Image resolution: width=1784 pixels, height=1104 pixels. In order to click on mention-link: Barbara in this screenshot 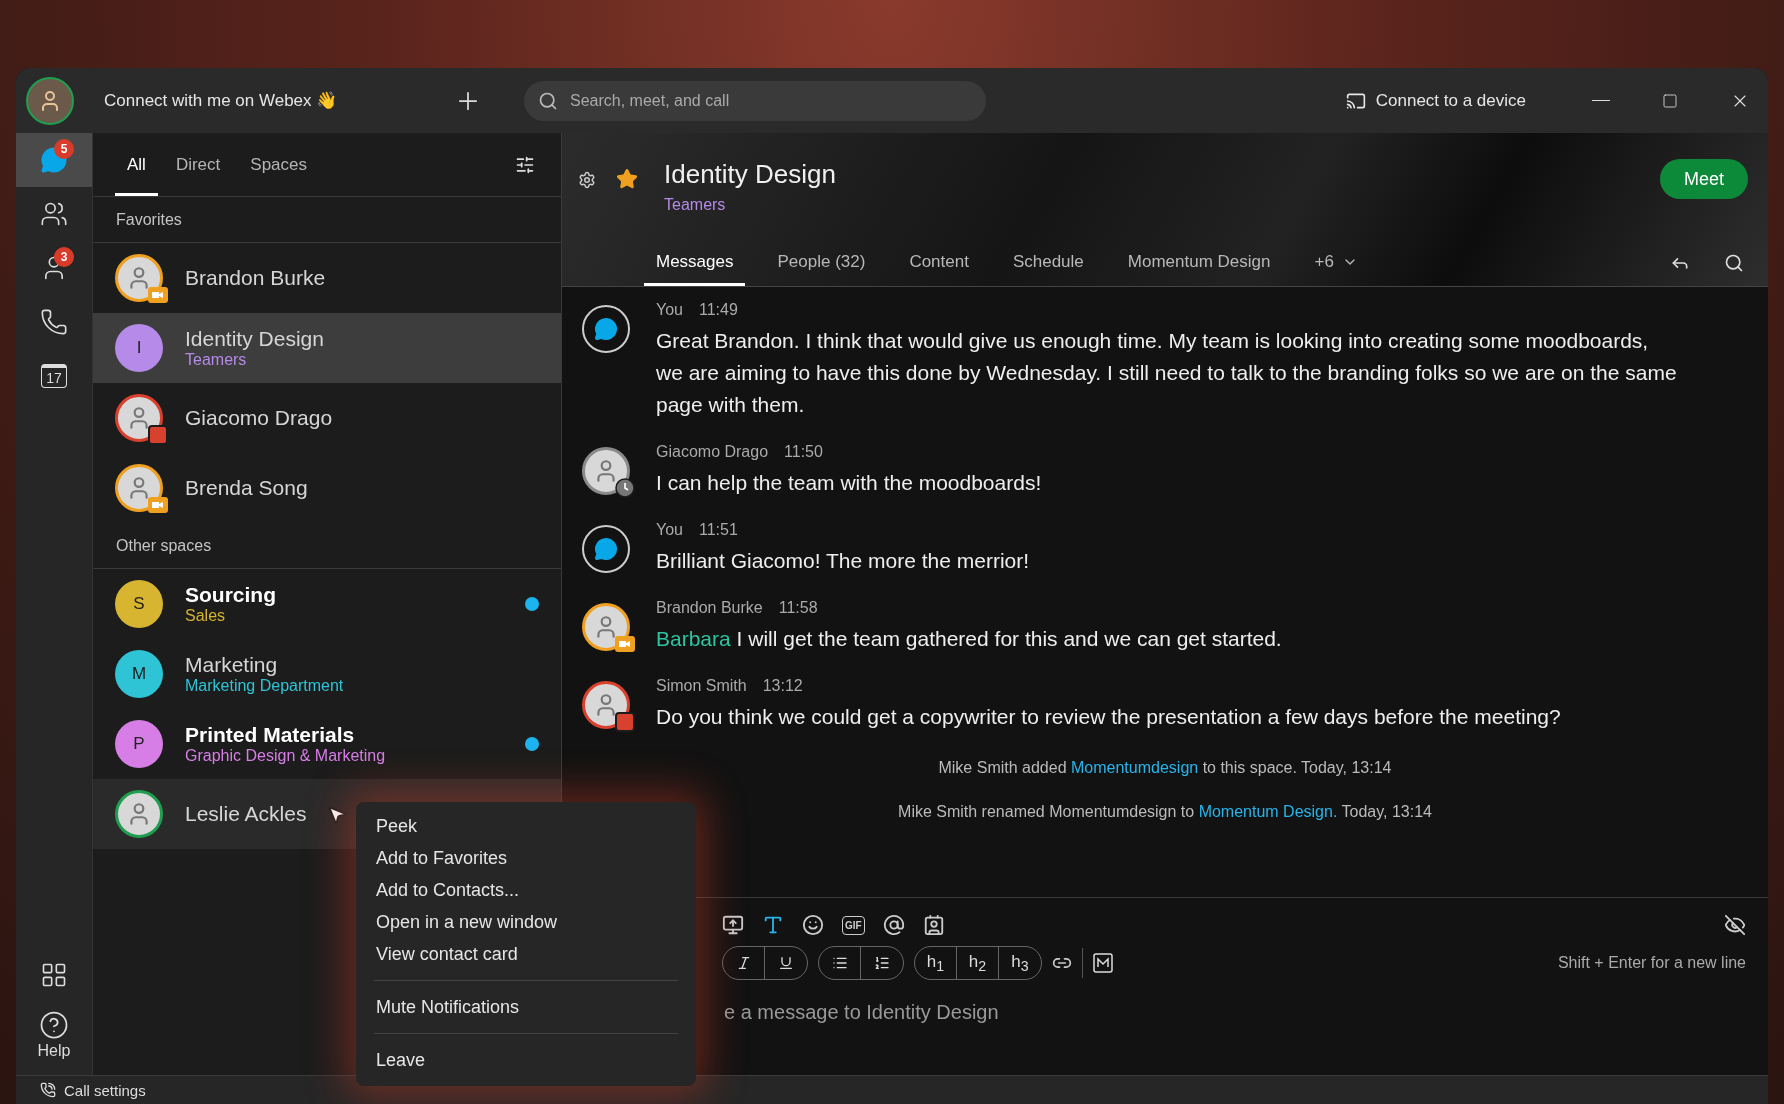, I will do `click(693, 638)`.